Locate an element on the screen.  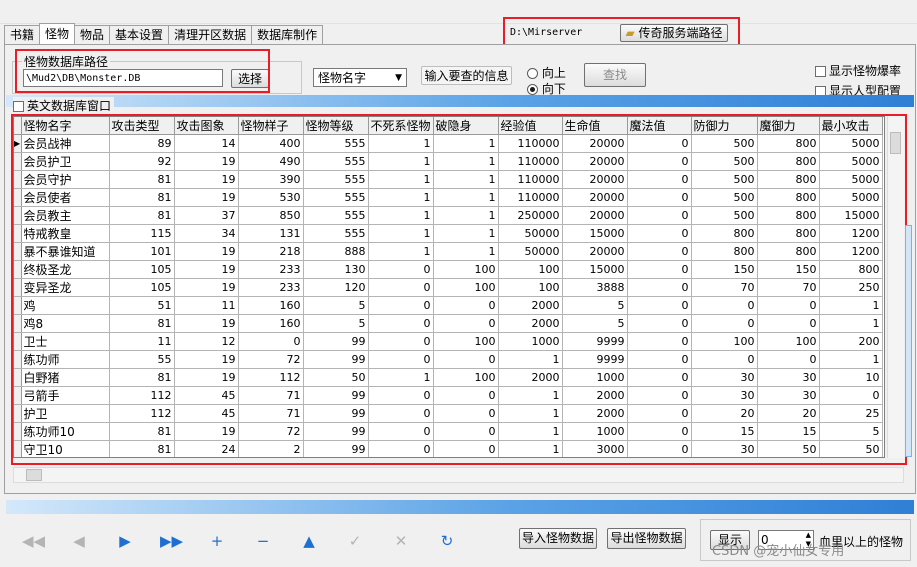
right-scroll-strip is located at coordinates (908, 341).